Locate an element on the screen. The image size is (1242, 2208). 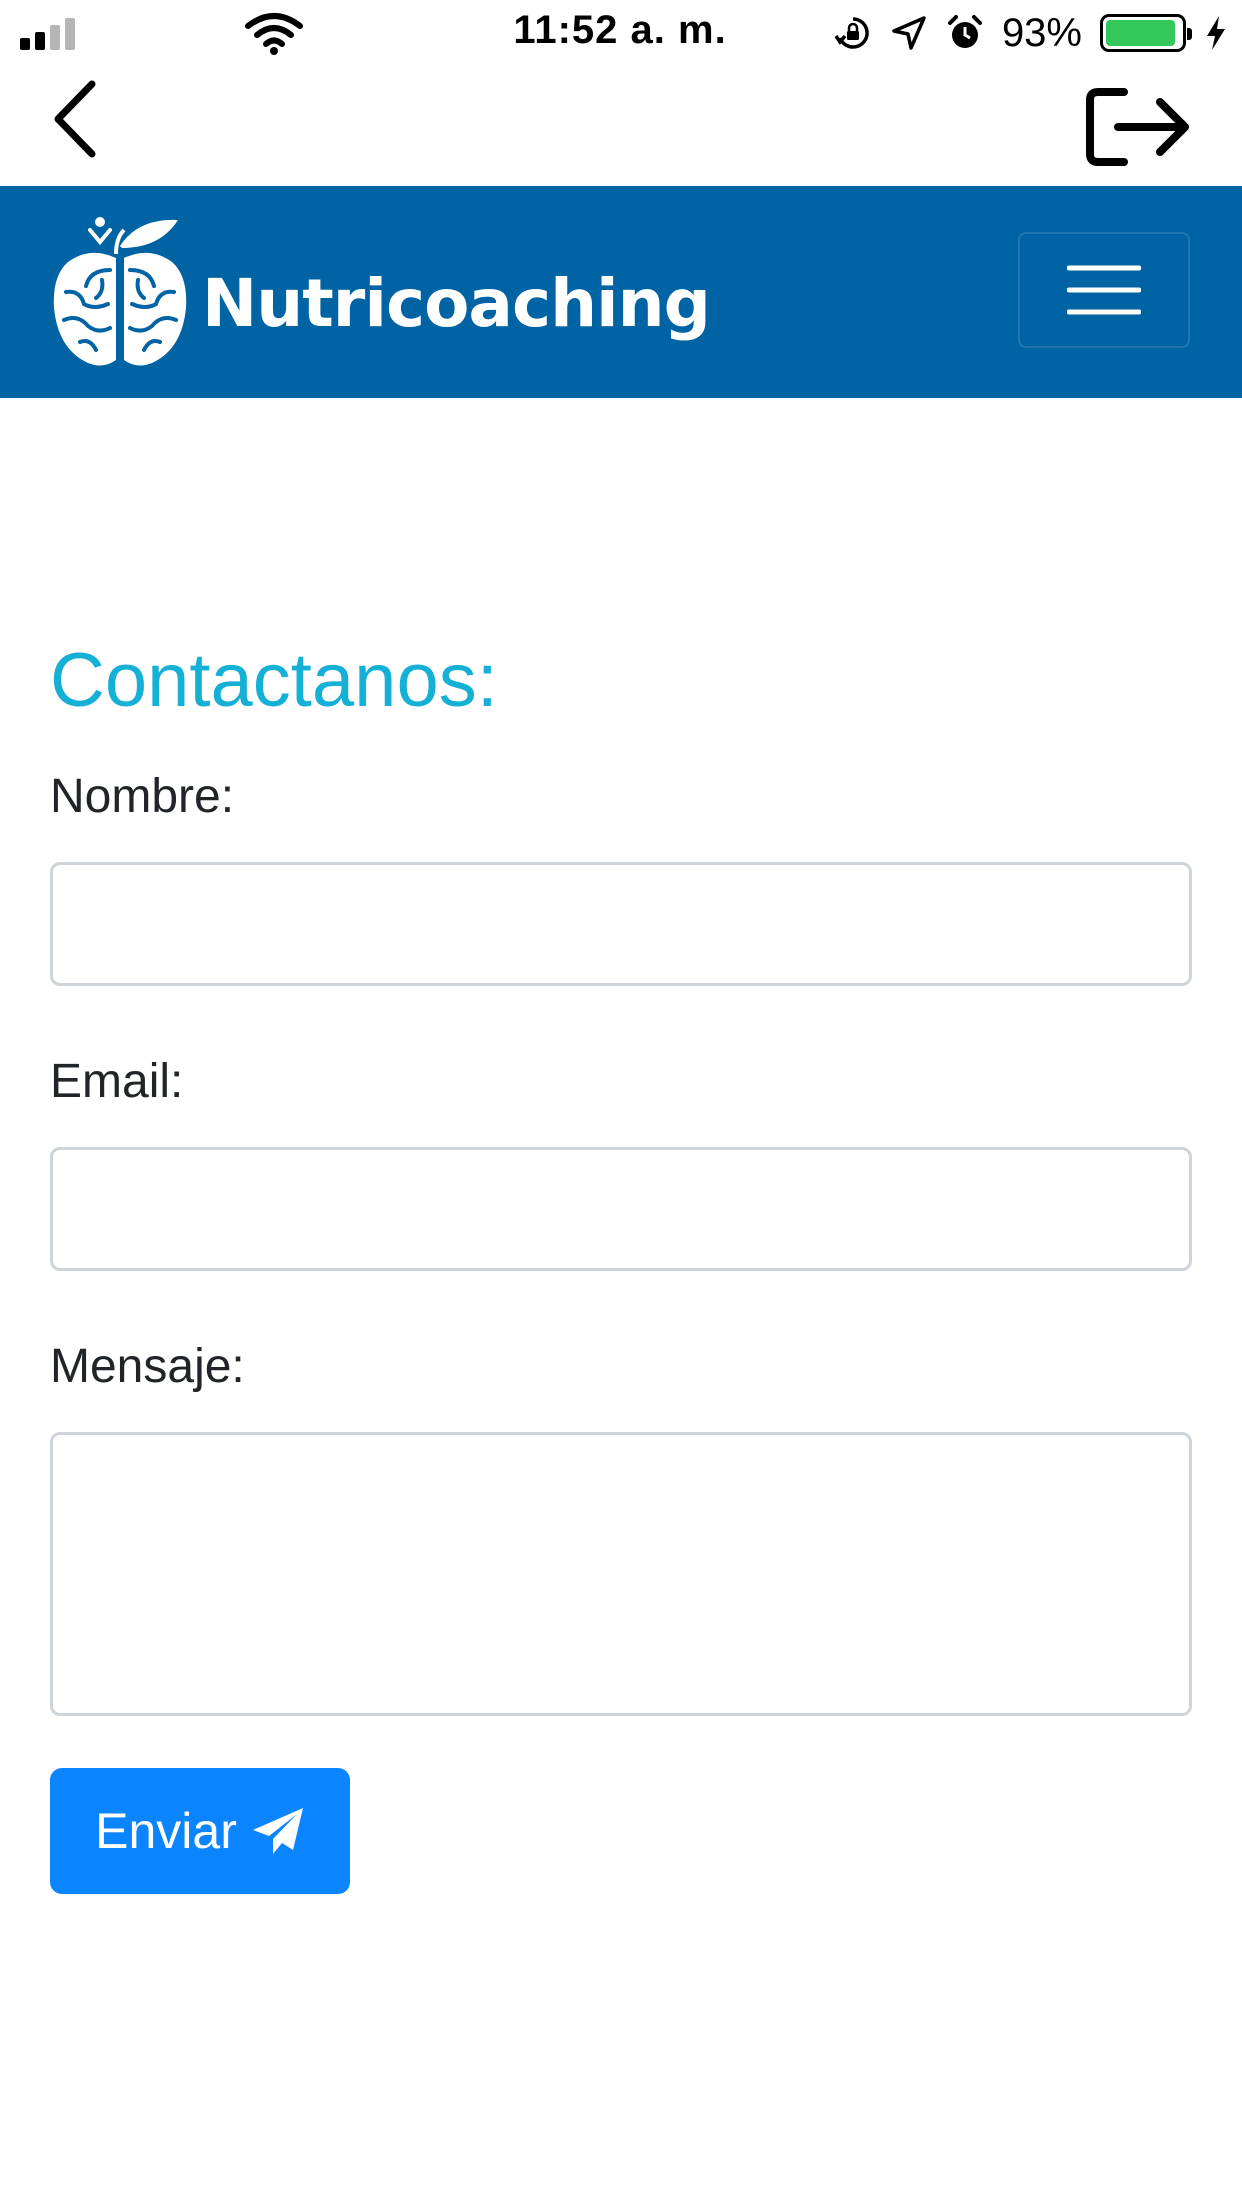
brand-link: Nutricoaching is located at coordinates (380, 292).